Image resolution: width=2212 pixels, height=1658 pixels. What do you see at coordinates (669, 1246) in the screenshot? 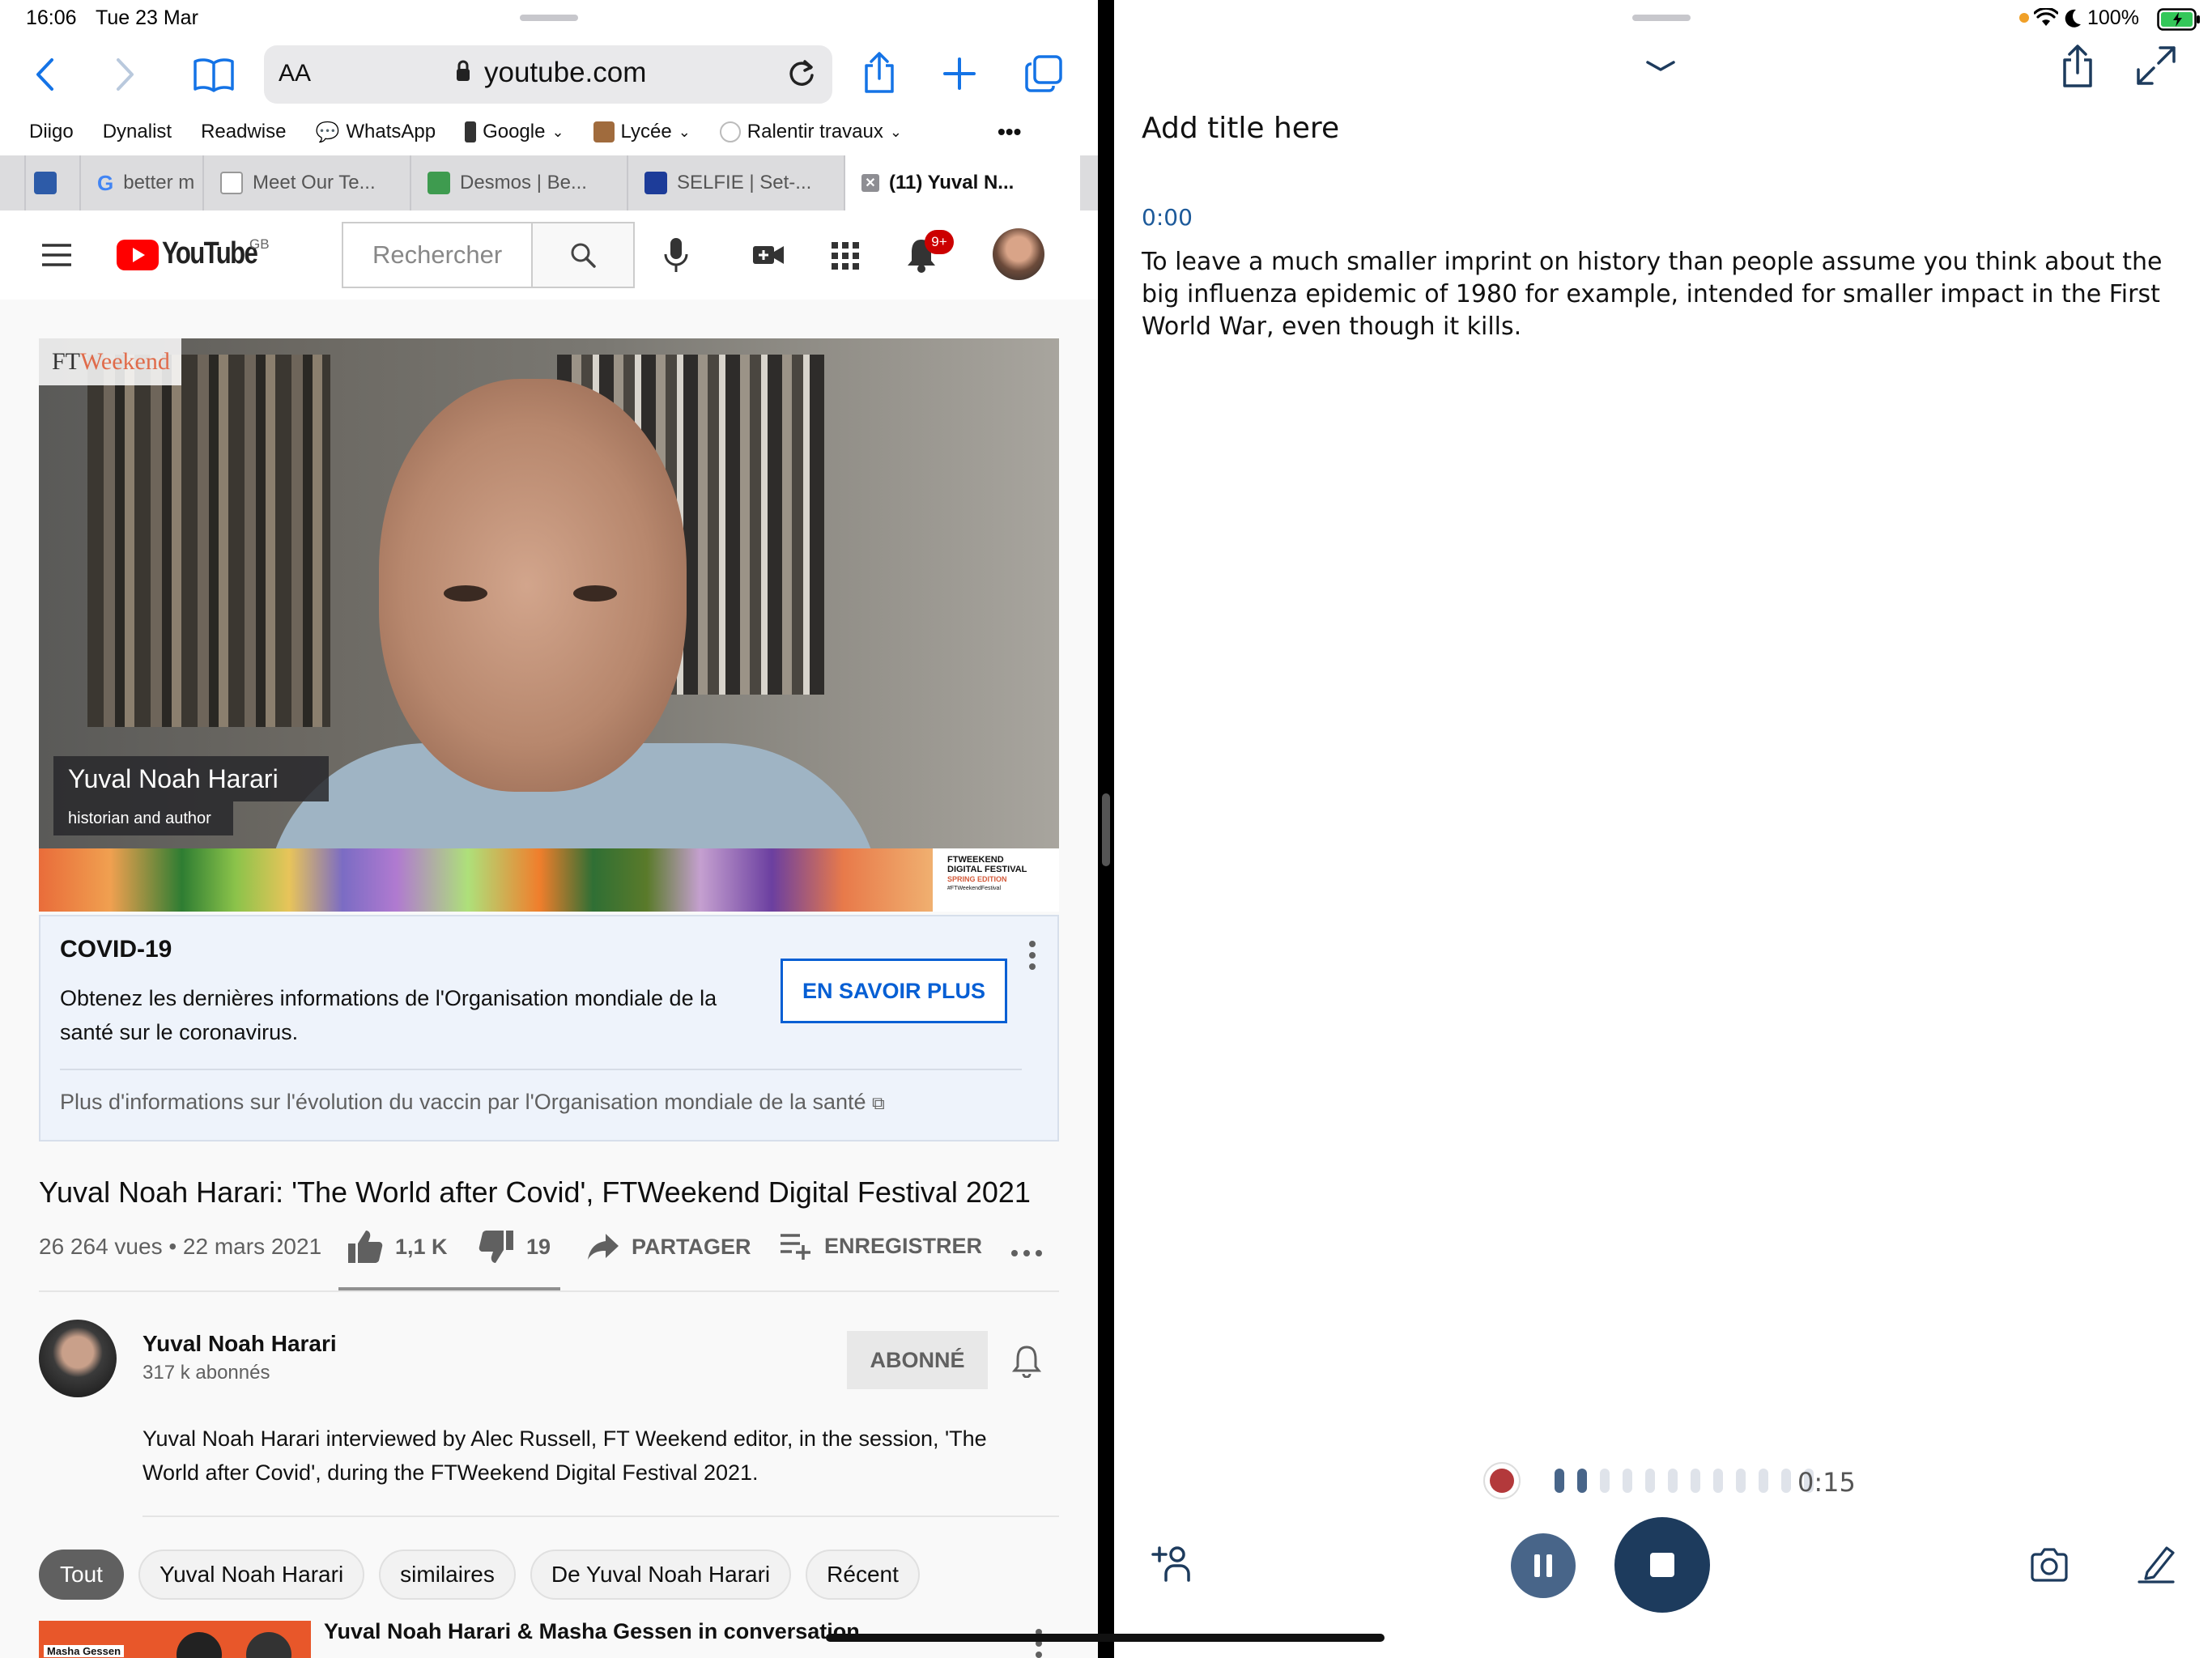
I see `share-button: PARTAGER` at bounding box center [669, 1246].